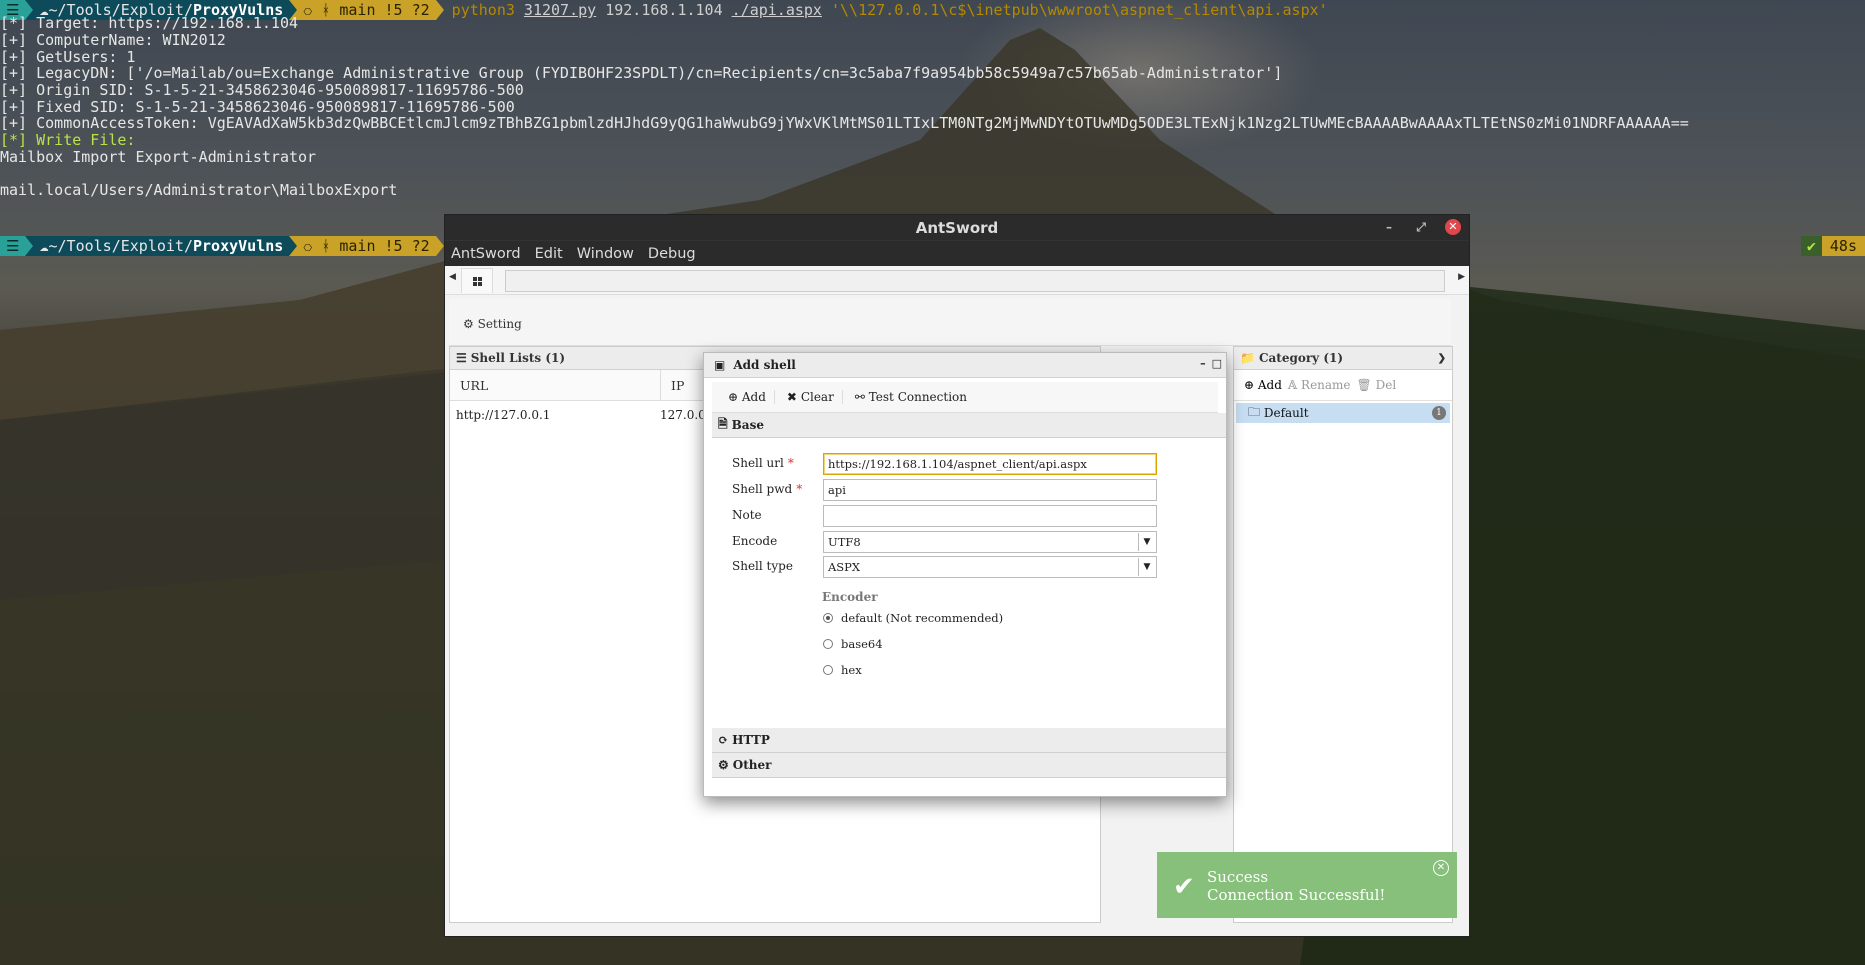 This screenshot has width=1865, height=965. What do you see at coordinates (1377, 385) in the screenshot?
I see `category-del-button: 🗑 Del` at bounding box center [1377, 385].